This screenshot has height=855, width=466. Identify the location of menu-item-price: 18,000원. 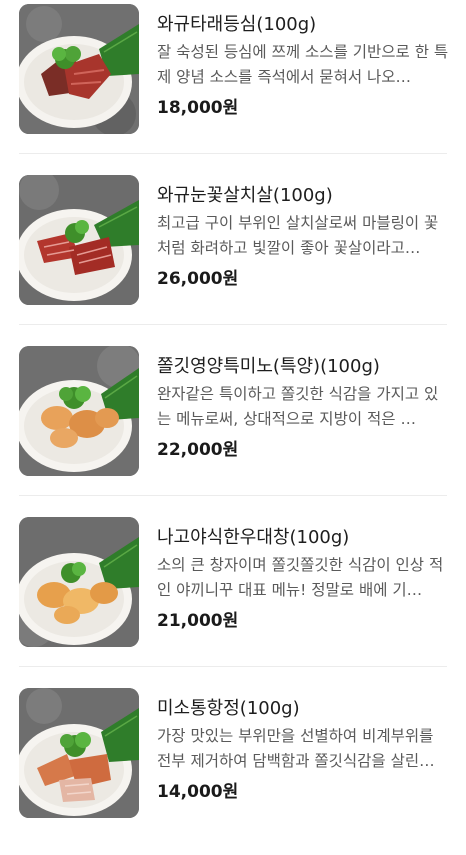
(198, 108).